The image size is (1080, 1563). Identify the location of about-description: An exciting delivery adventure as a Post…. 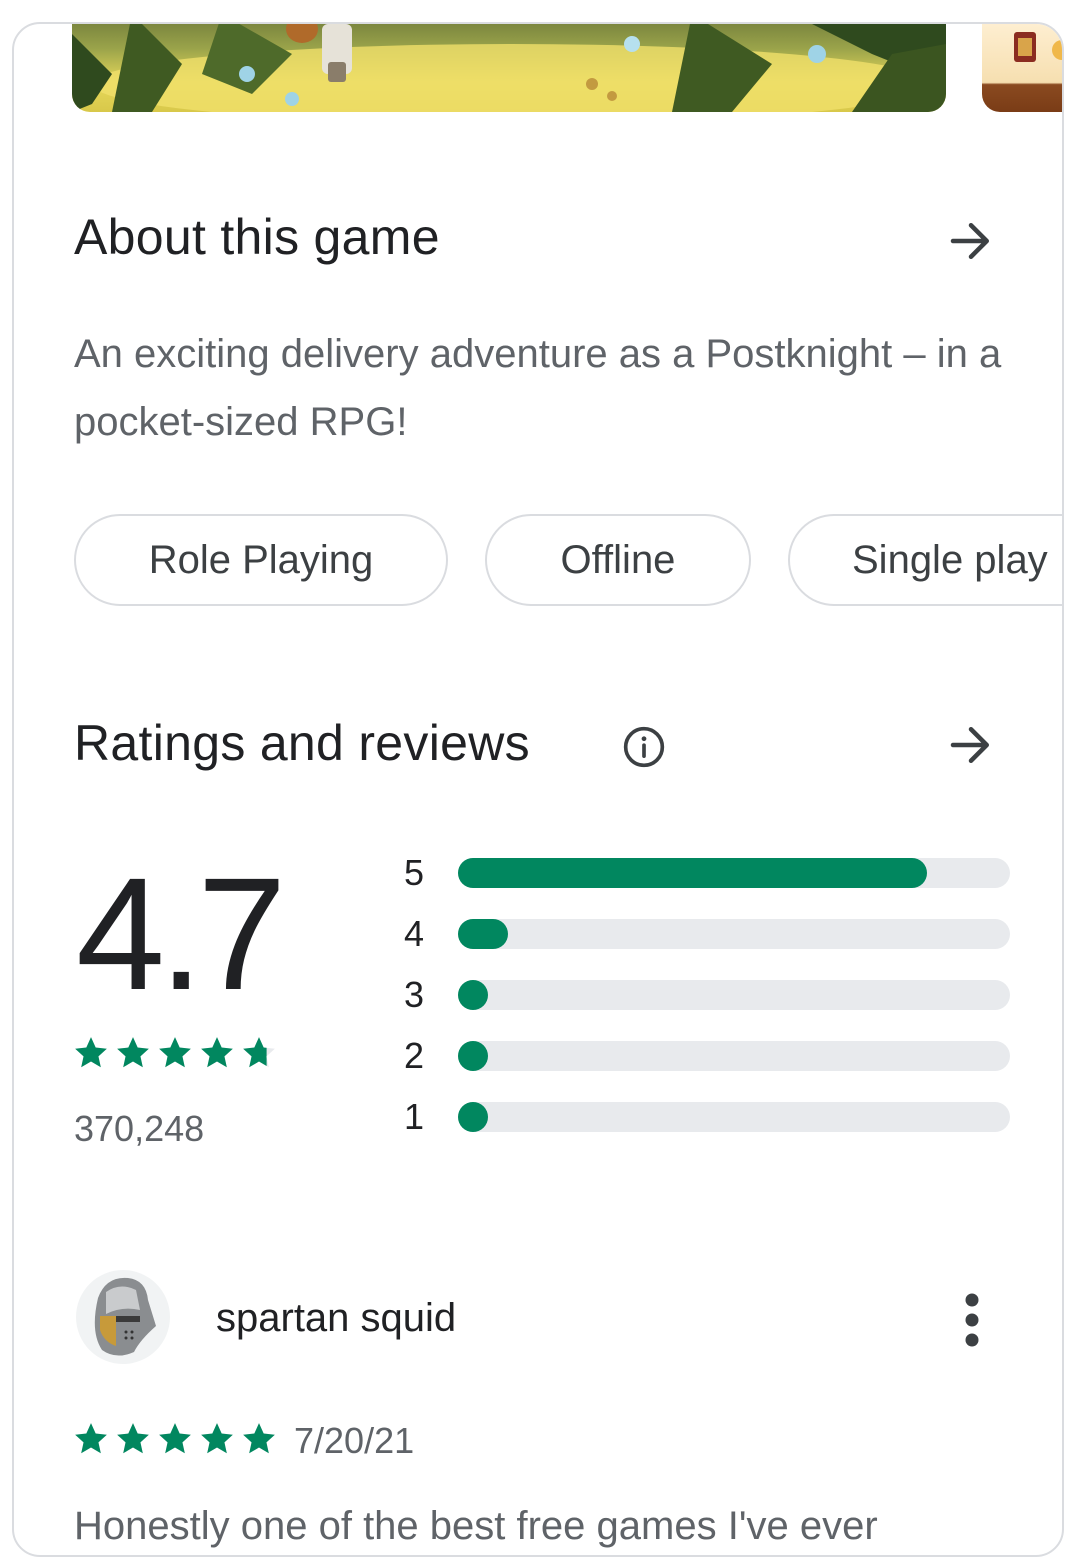
(538, 388).